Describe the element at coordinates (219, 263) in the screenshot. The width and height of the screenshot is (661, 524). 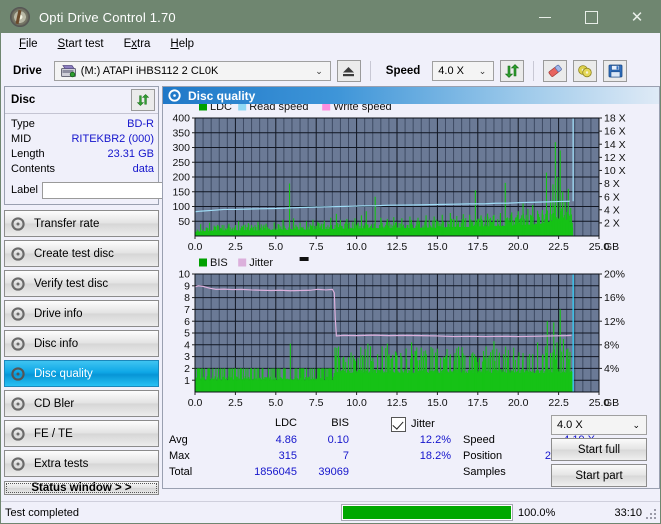
I see `svg-text: BIS` at that location.